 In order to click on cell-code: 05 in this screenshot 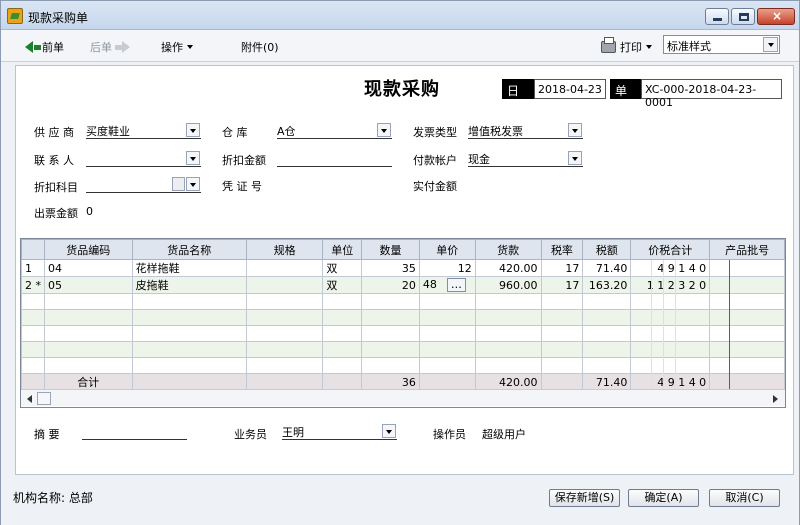, I will do `click(88, 285)`.